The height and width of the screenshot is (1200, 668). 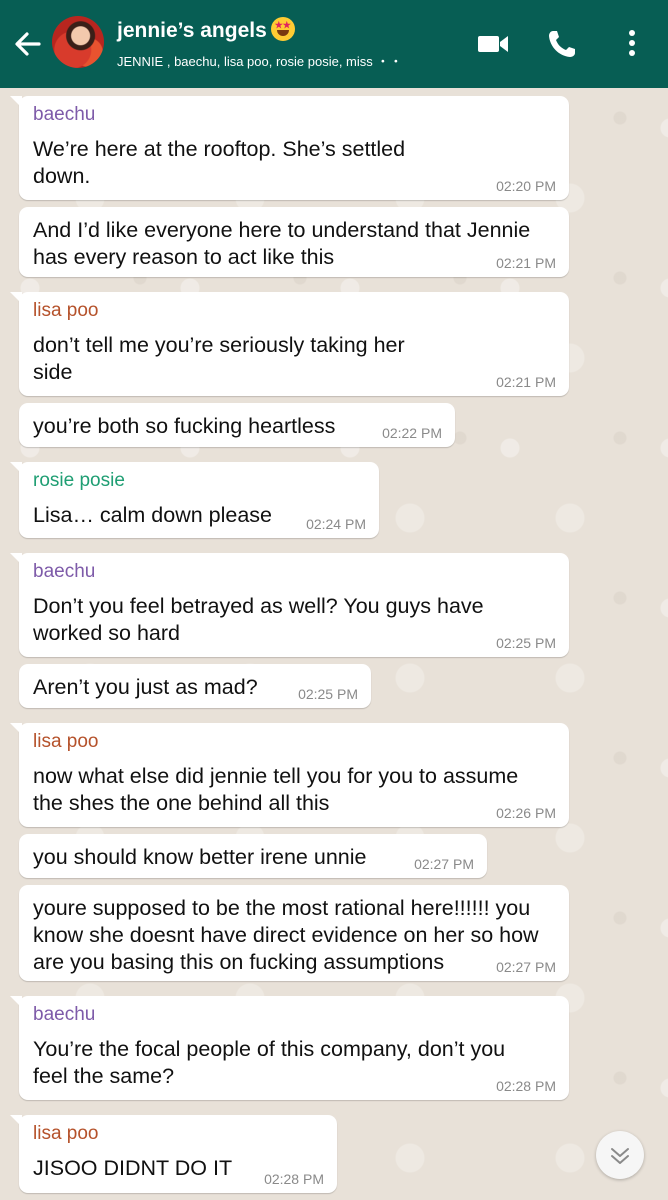 I want to click on message-line: you’re both so fucking heartless, so click(x=184, y=426).